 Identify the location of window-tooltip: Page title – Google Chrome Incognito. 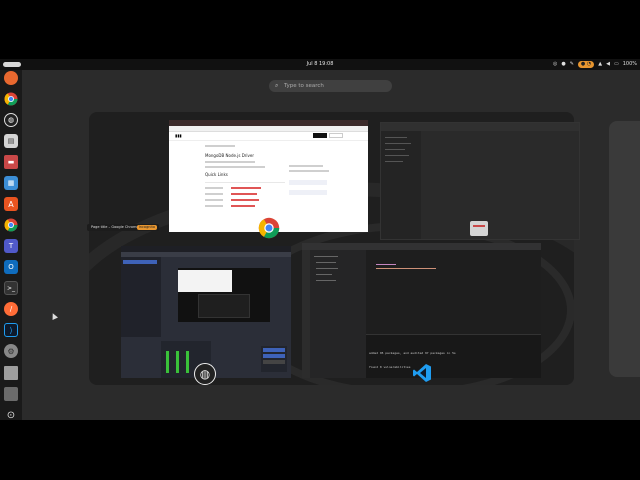
(123, 227).